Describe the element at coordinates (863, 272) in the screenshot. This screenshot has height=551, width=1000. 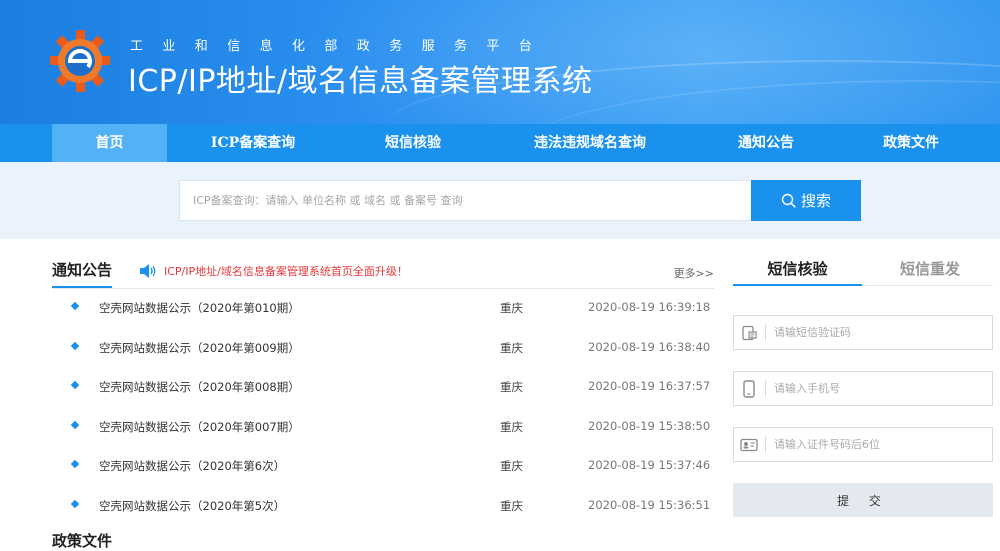
I see `sms-tabs: 短信核验 短信重发` at that location.